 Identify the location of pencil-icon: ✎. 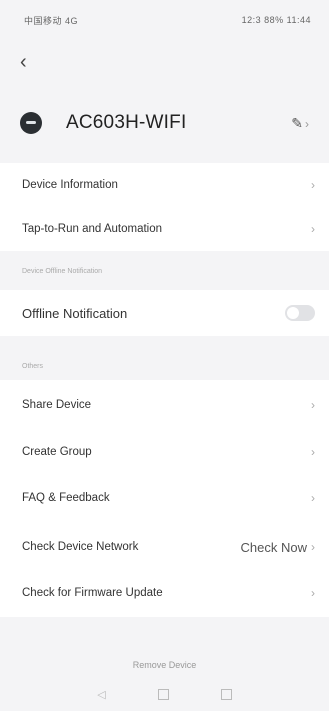
(297, 122).